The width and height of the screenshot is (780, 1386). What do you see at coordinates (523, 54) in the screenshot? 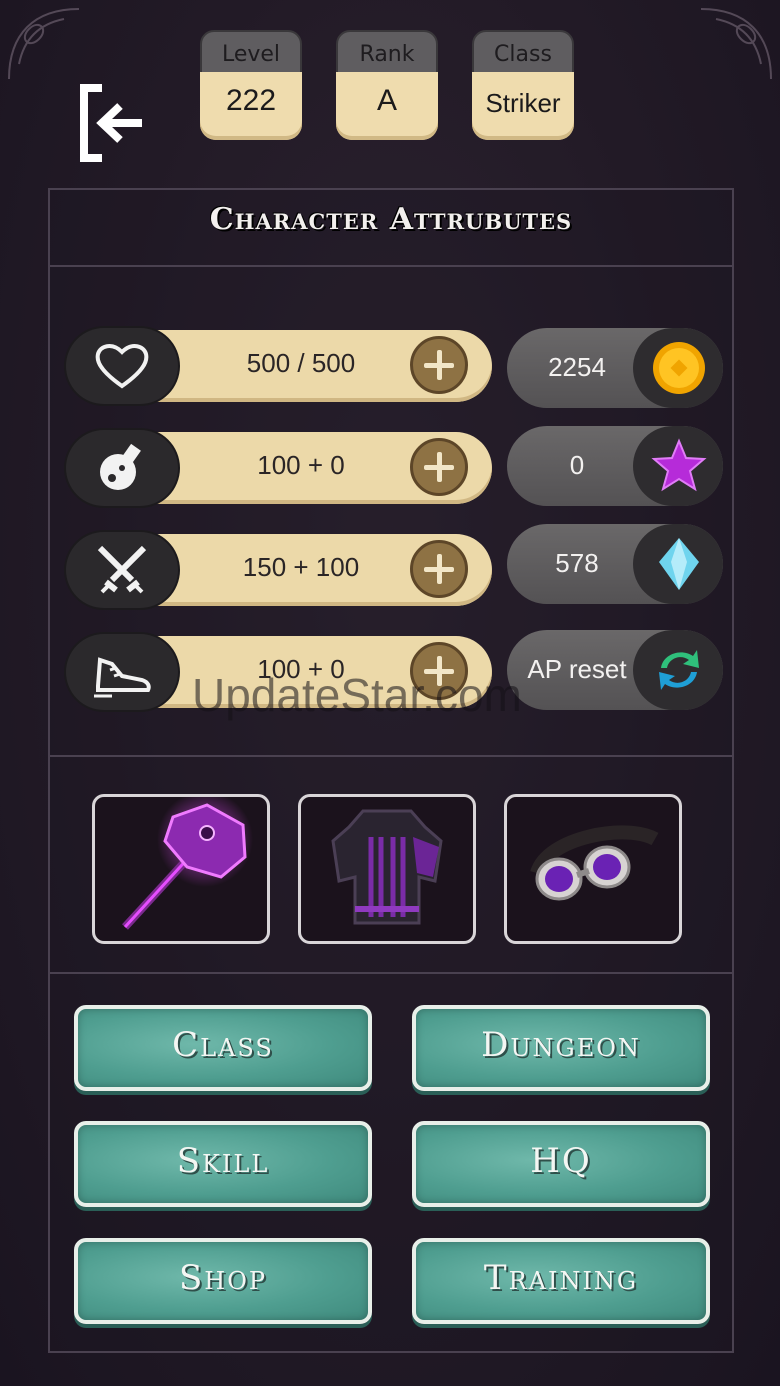
I see `class-label: Class` at bounding box center [523, 54].